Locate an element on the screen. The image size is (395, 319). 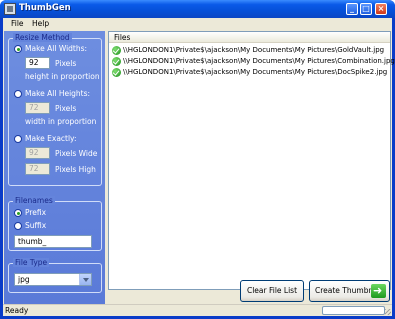
width-unit-label: Pixels is located at coordinates (66, 63).